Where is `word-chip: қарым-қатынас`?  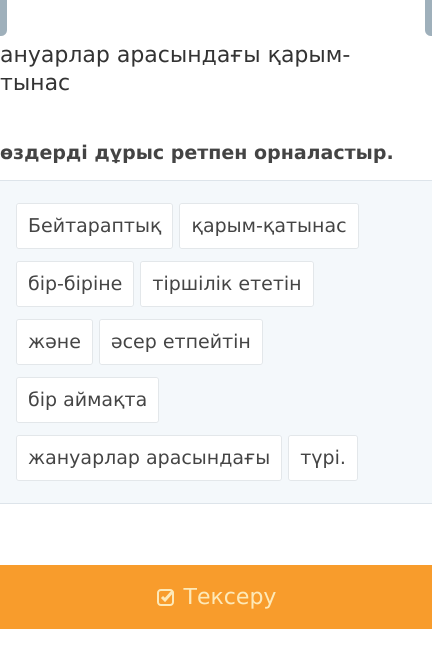 word-chip: қарым-қатынас is located at coordinates (269, 226).